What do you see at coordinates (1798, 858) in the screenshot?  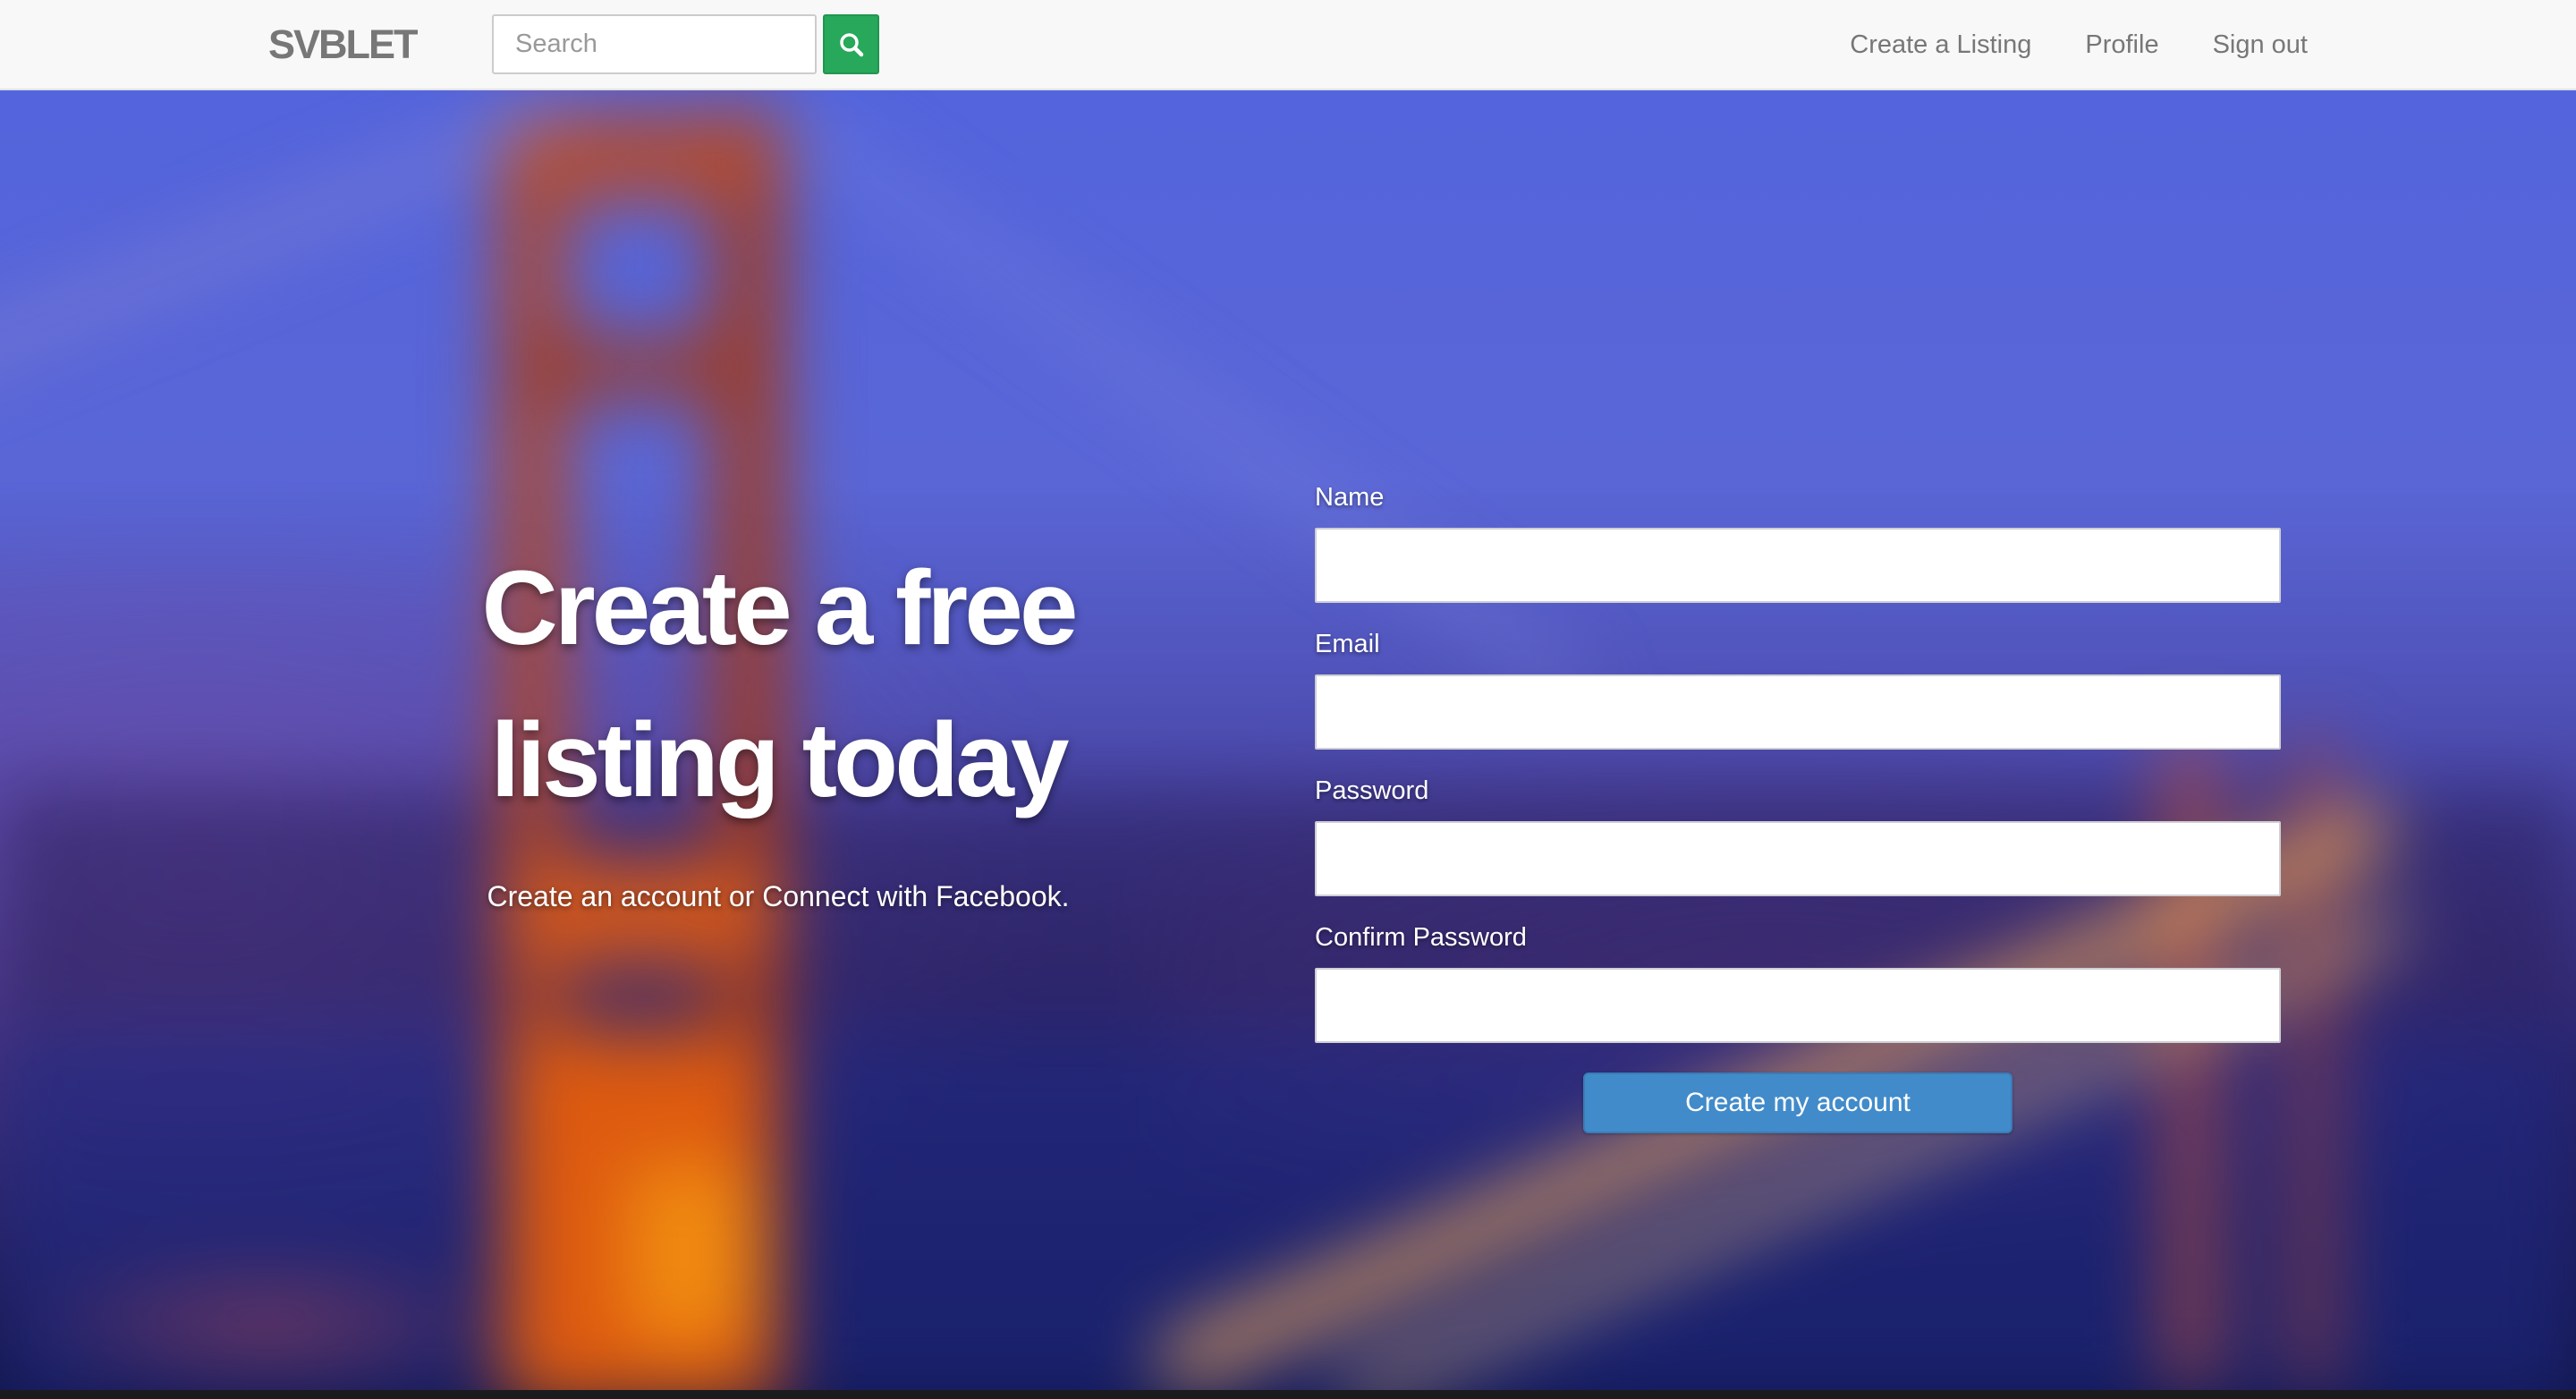 I see `password-field` at bounding box center [1798, 858].